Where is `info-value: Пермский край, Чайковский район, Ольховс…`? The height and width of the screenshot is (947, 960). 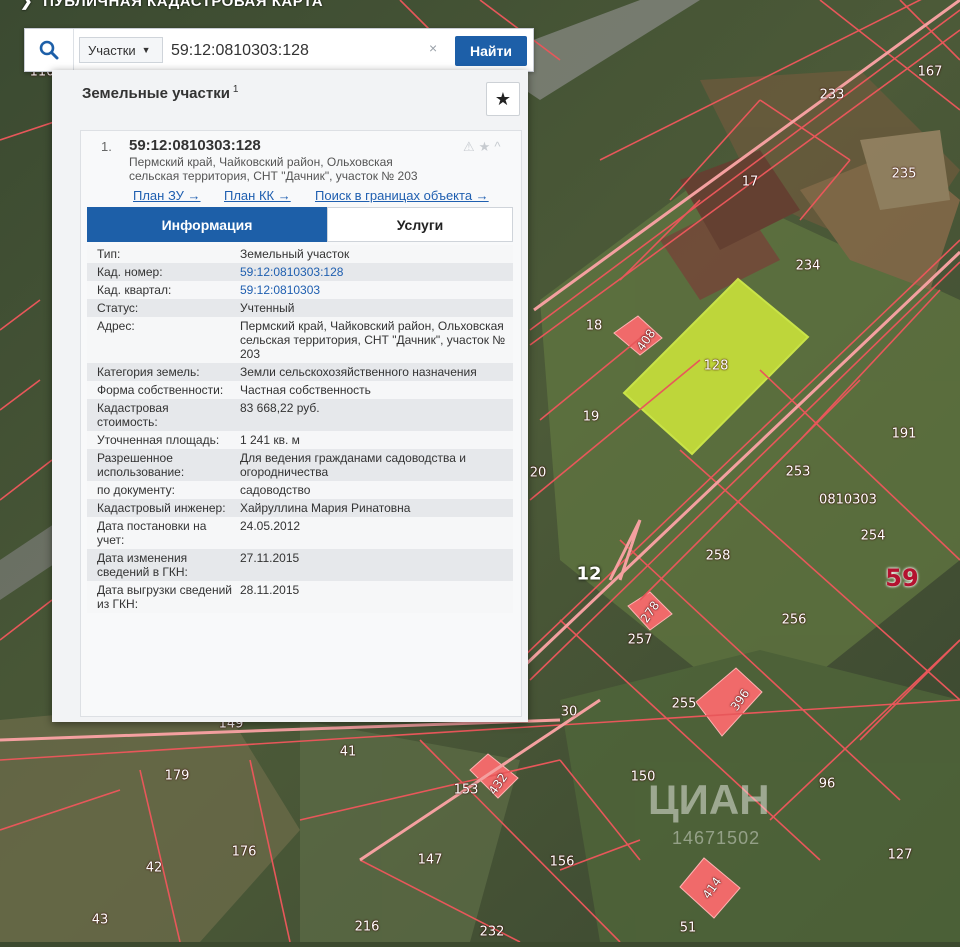 info-value: Пермский край, Чайковский район, Ольховс… is located at coordinates (373, 340).